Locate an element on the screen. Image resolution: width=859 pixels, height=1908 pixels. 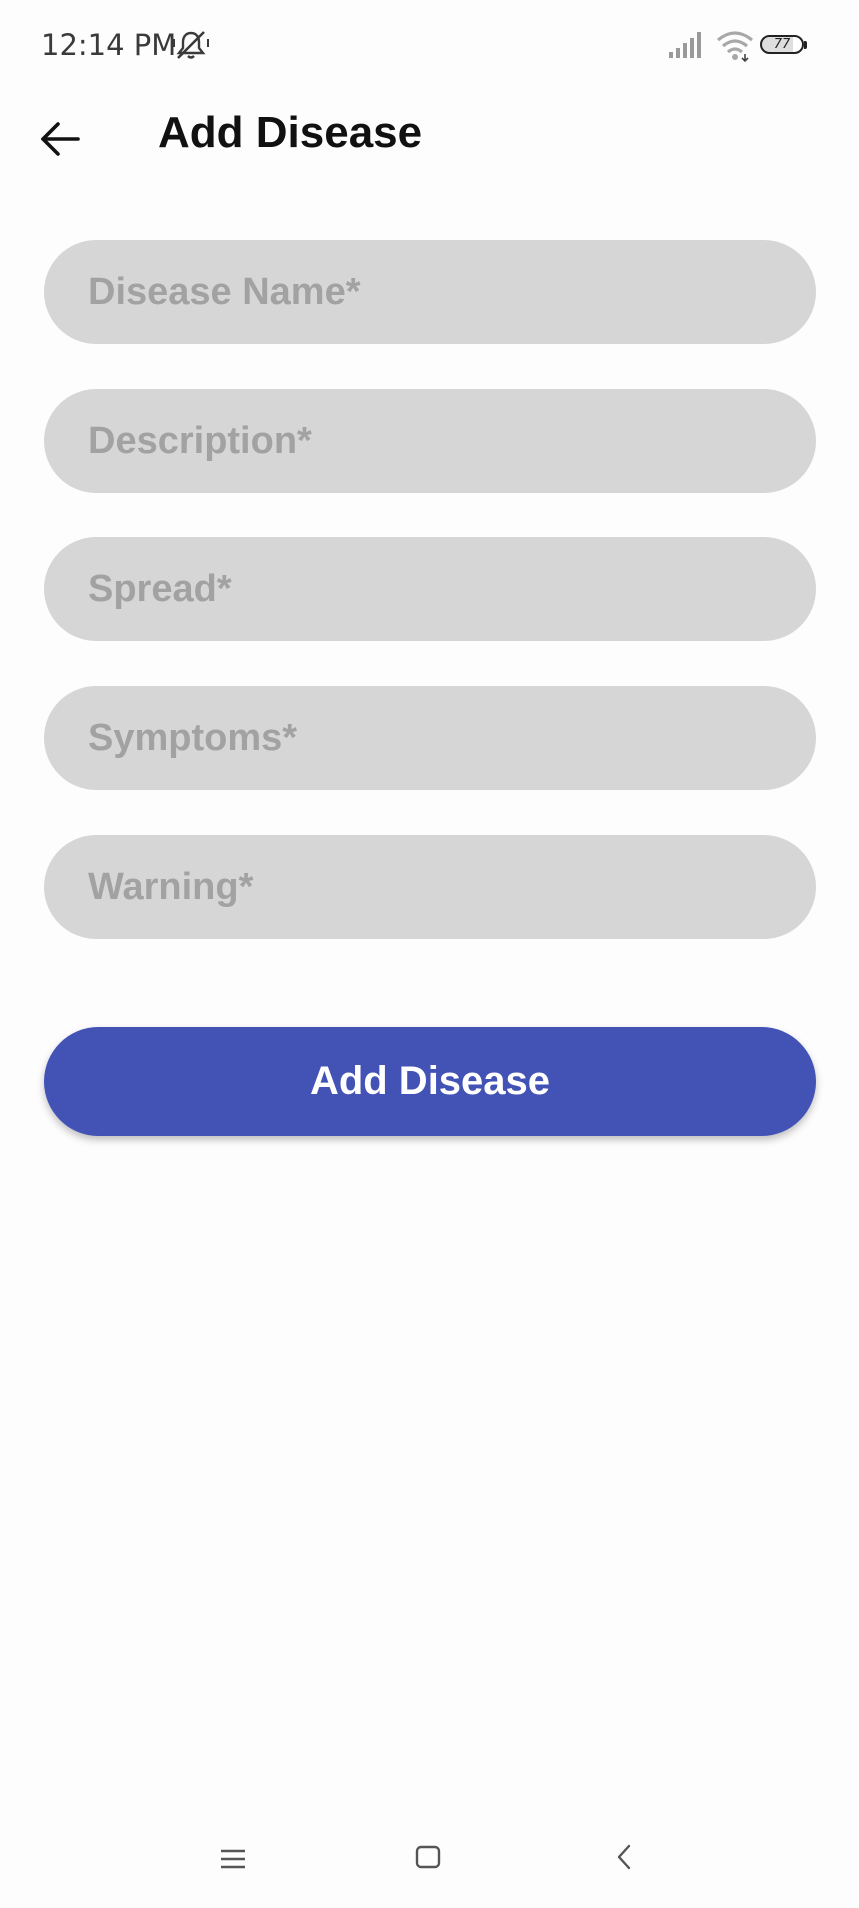
warning-input is located at coordinates (452, 887).